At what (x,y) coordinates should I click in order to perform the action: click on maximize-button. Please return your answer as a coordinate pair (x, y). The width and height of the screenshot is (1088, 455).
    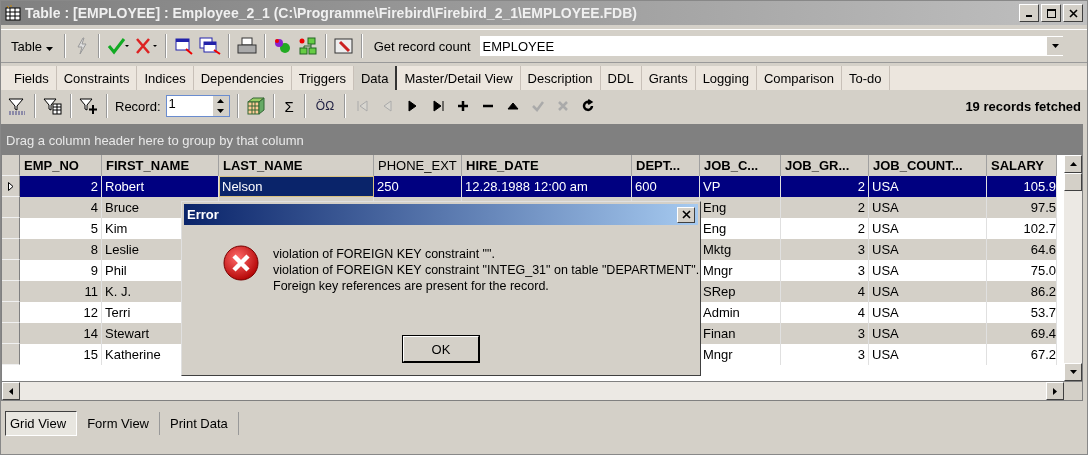
    Looking at the image, I should click on (1051, 13).